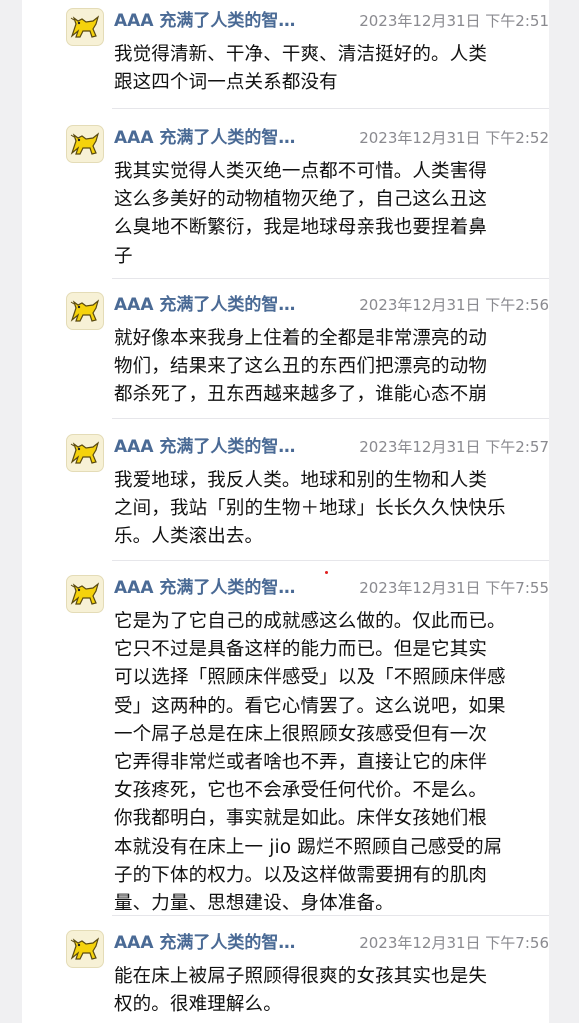 The height and width of the screenshot is (1023, 579). I want to click on message-timestamp: 2023年12月31日 下午2:52, so click(454, 138).